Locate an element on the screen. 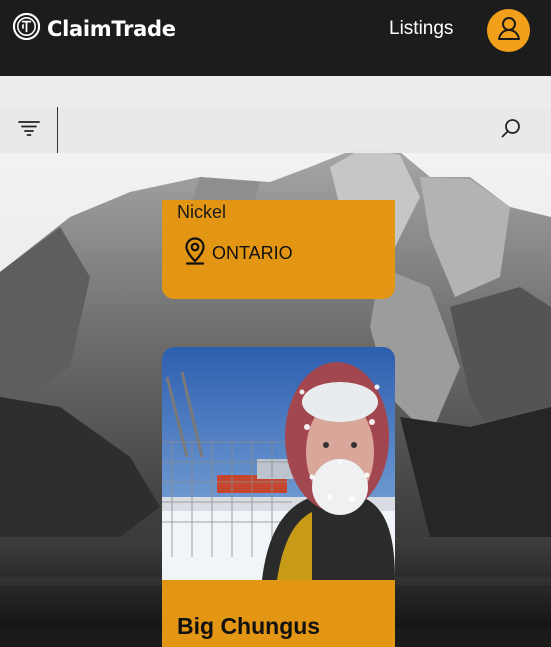 The height and width of the screenshot is (647, 551). listing-location: ONTARIO is located at coordinates (238, 253).